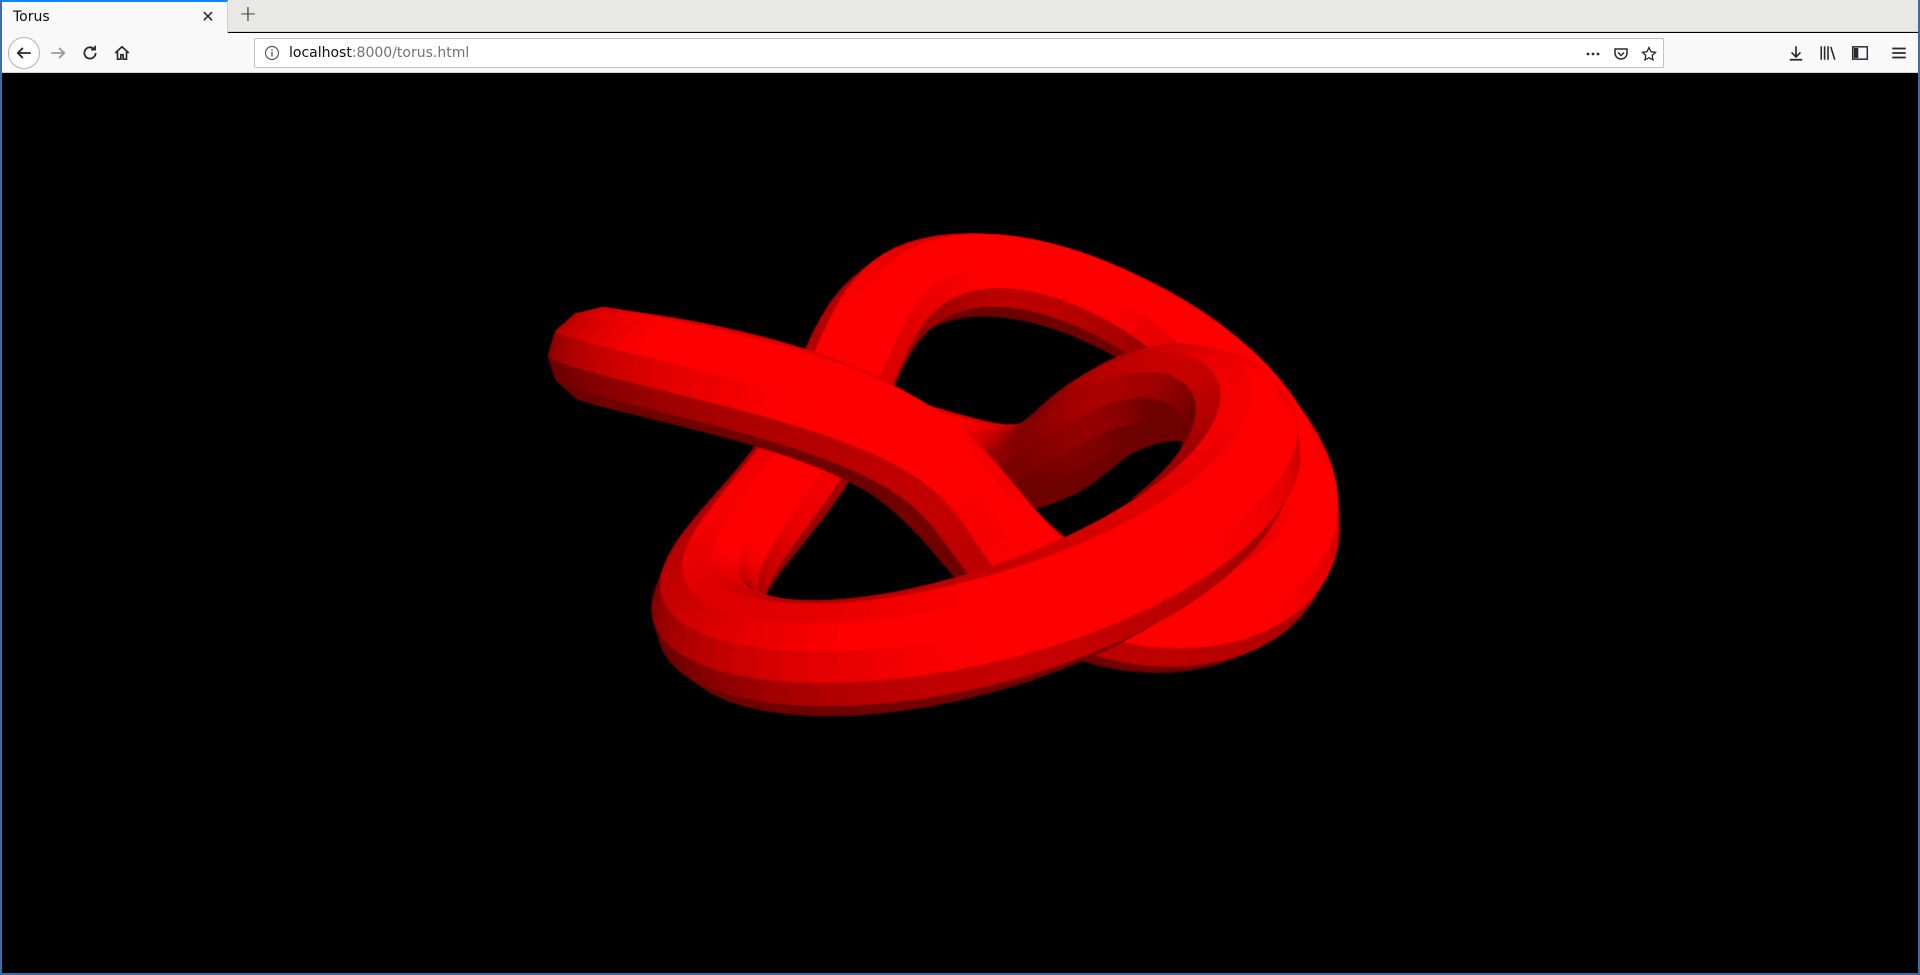  I want to click on back-arrow-icon, so click(24, 53).